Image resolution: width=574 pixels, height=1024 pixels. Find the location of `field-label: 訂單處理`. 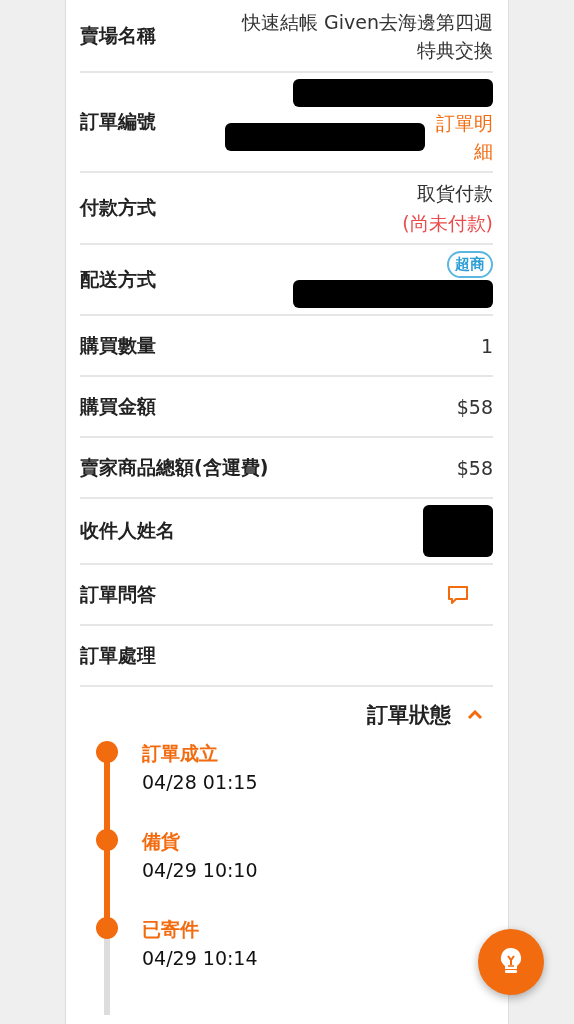

field-label: 訂單處理 is located at coordinates (118, 655).